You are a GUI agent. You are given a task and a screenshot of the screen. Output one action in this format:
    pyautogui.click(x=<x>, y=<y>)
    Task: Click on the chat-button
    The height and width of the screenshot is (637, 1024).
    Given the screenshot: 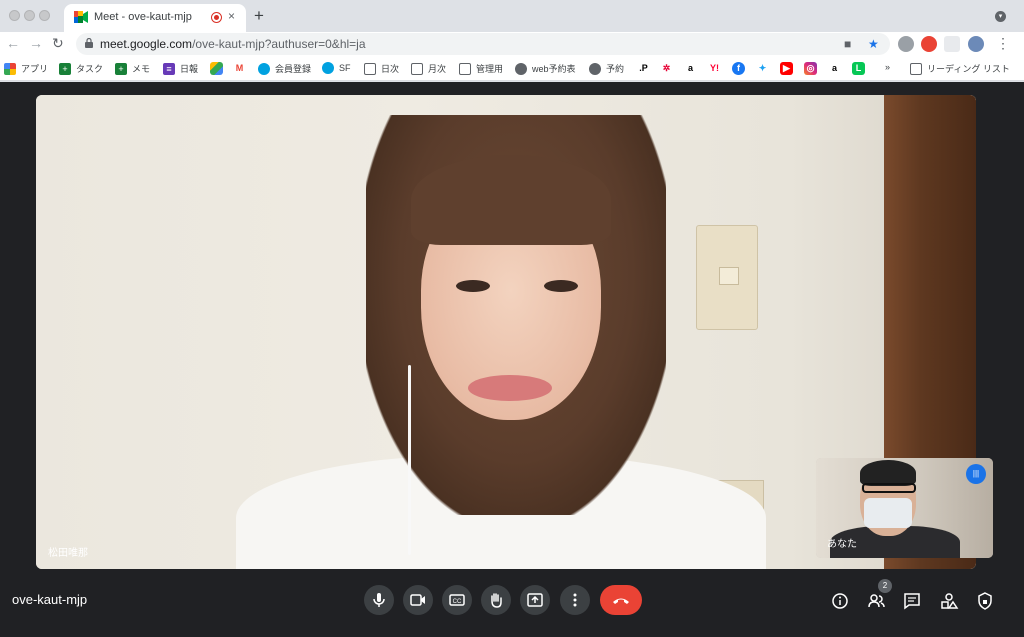 What is the action you would take?
    pyautogui.click(x=912, y=601)
    